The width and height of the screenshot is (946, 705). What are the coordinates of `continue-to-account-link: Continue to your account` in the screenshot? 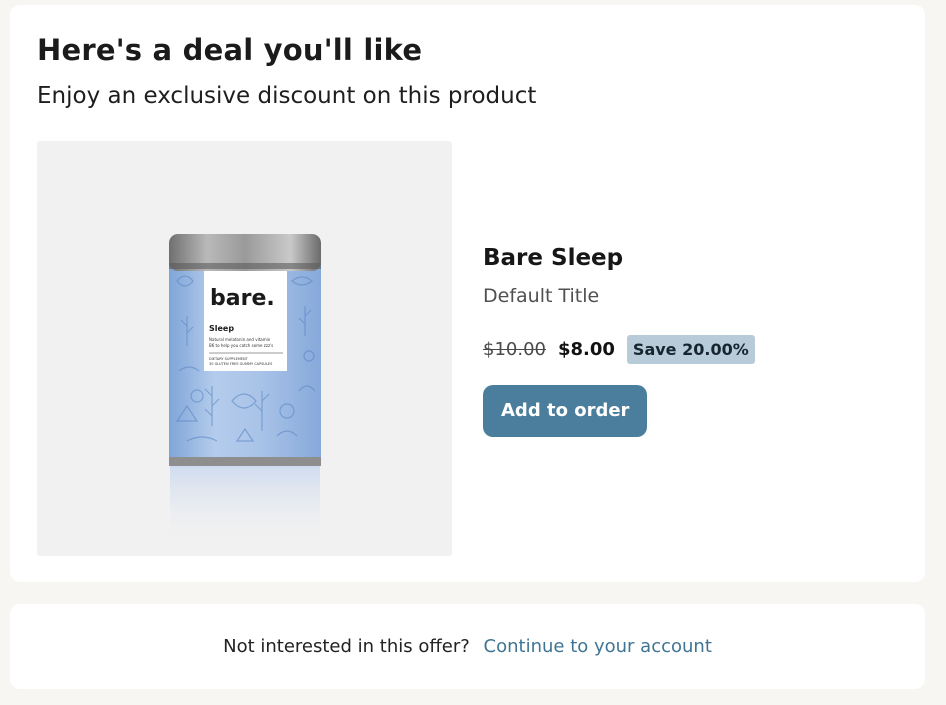 It's located at (598, 646).